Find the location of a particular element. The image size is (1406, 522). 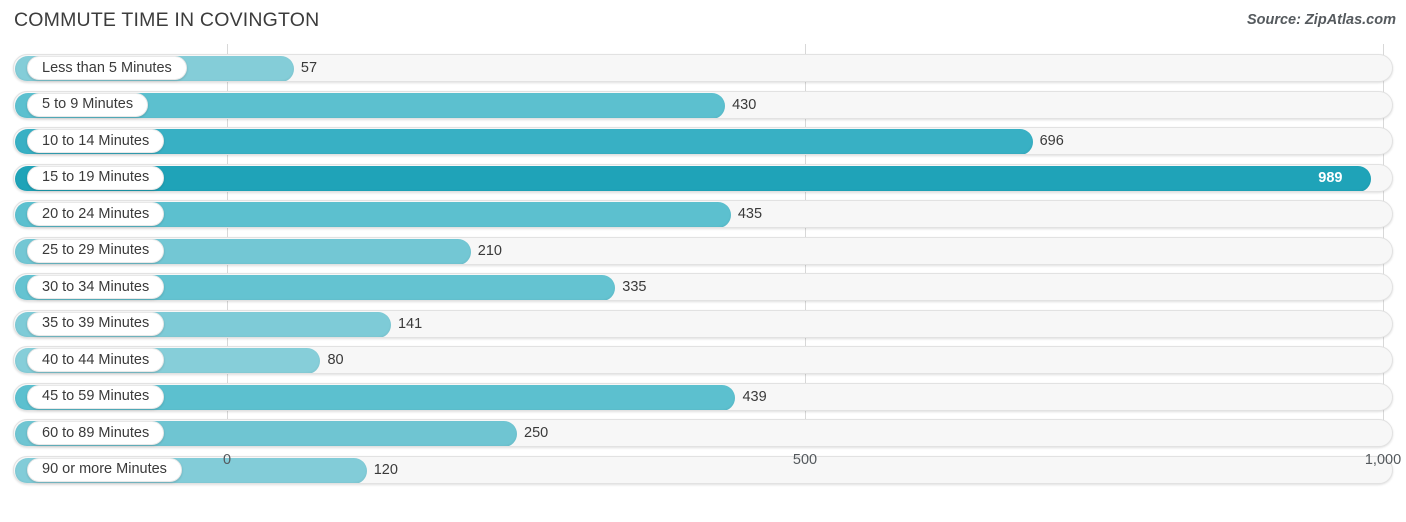

bar-value-label: 435 is located at coordinates (750, 214).